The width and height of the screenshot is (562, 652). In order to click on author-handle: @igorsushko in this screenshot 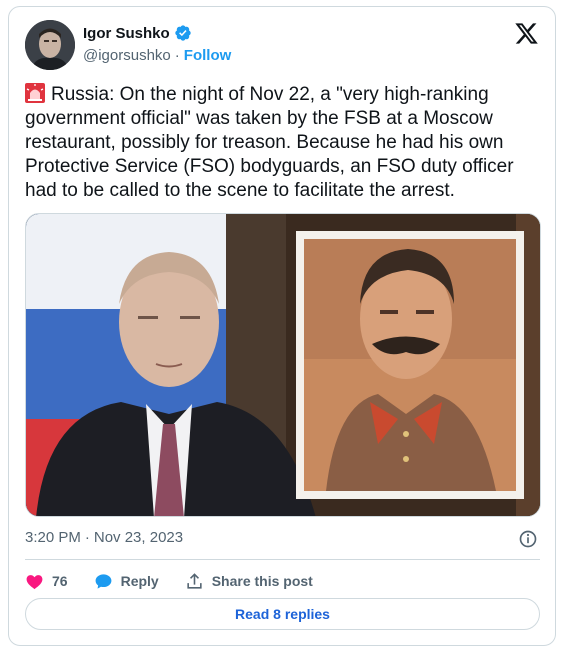, I will do `click(127, 55)`.